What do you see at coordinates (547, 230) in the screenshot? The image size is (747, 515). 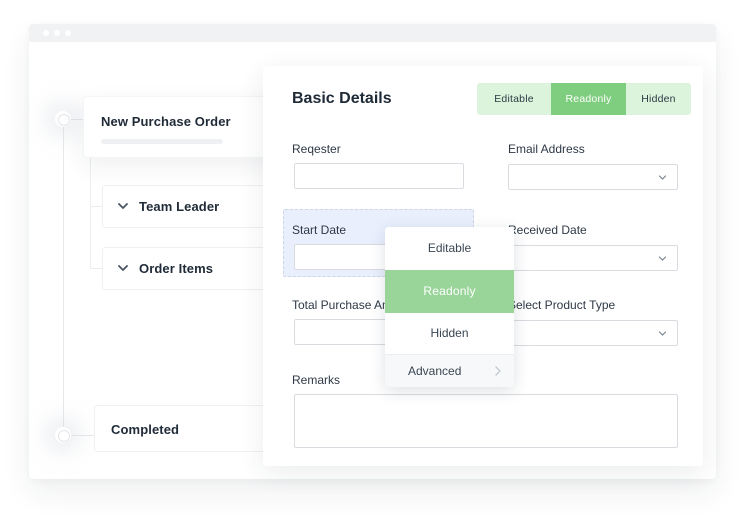 I see `received-date-label: Received Date` at bounding box center [547, 230].